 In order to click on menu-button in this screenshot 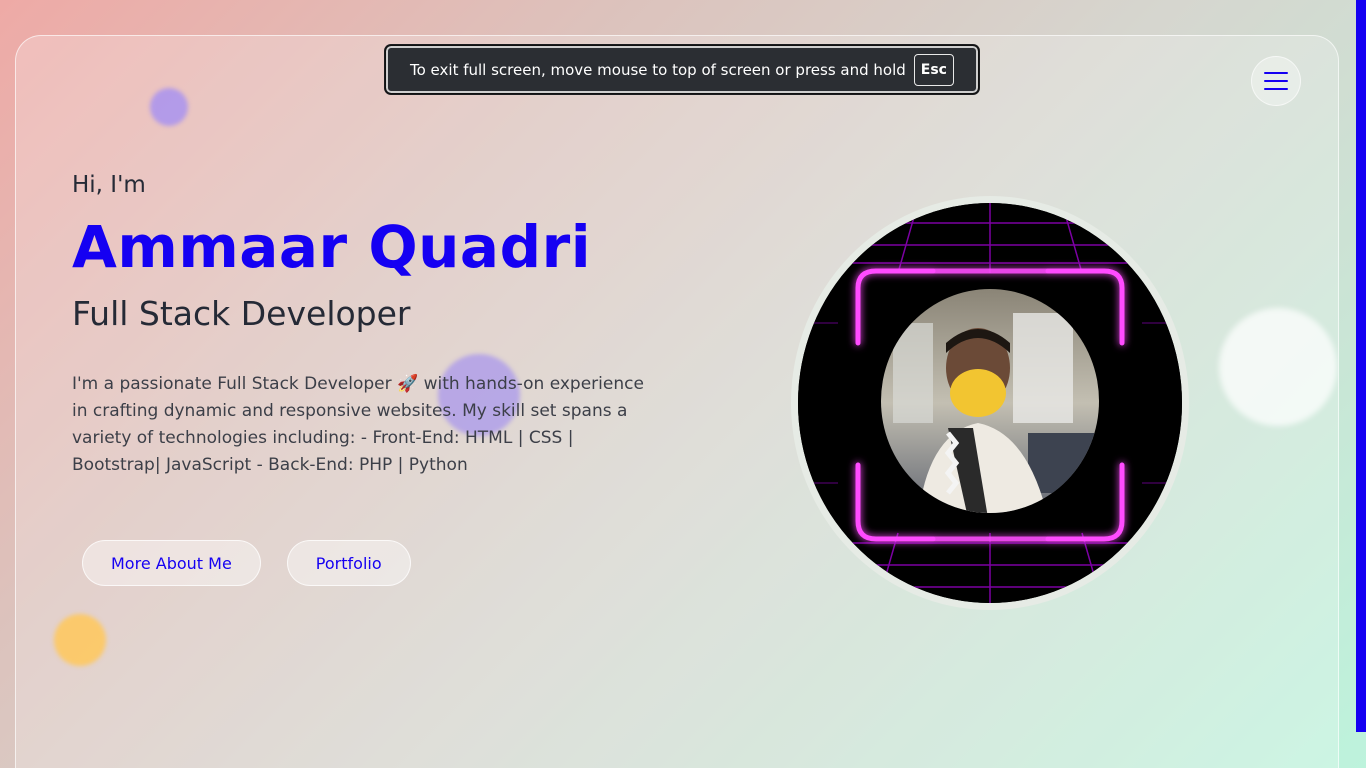, I will do `click(1276, 81)`.